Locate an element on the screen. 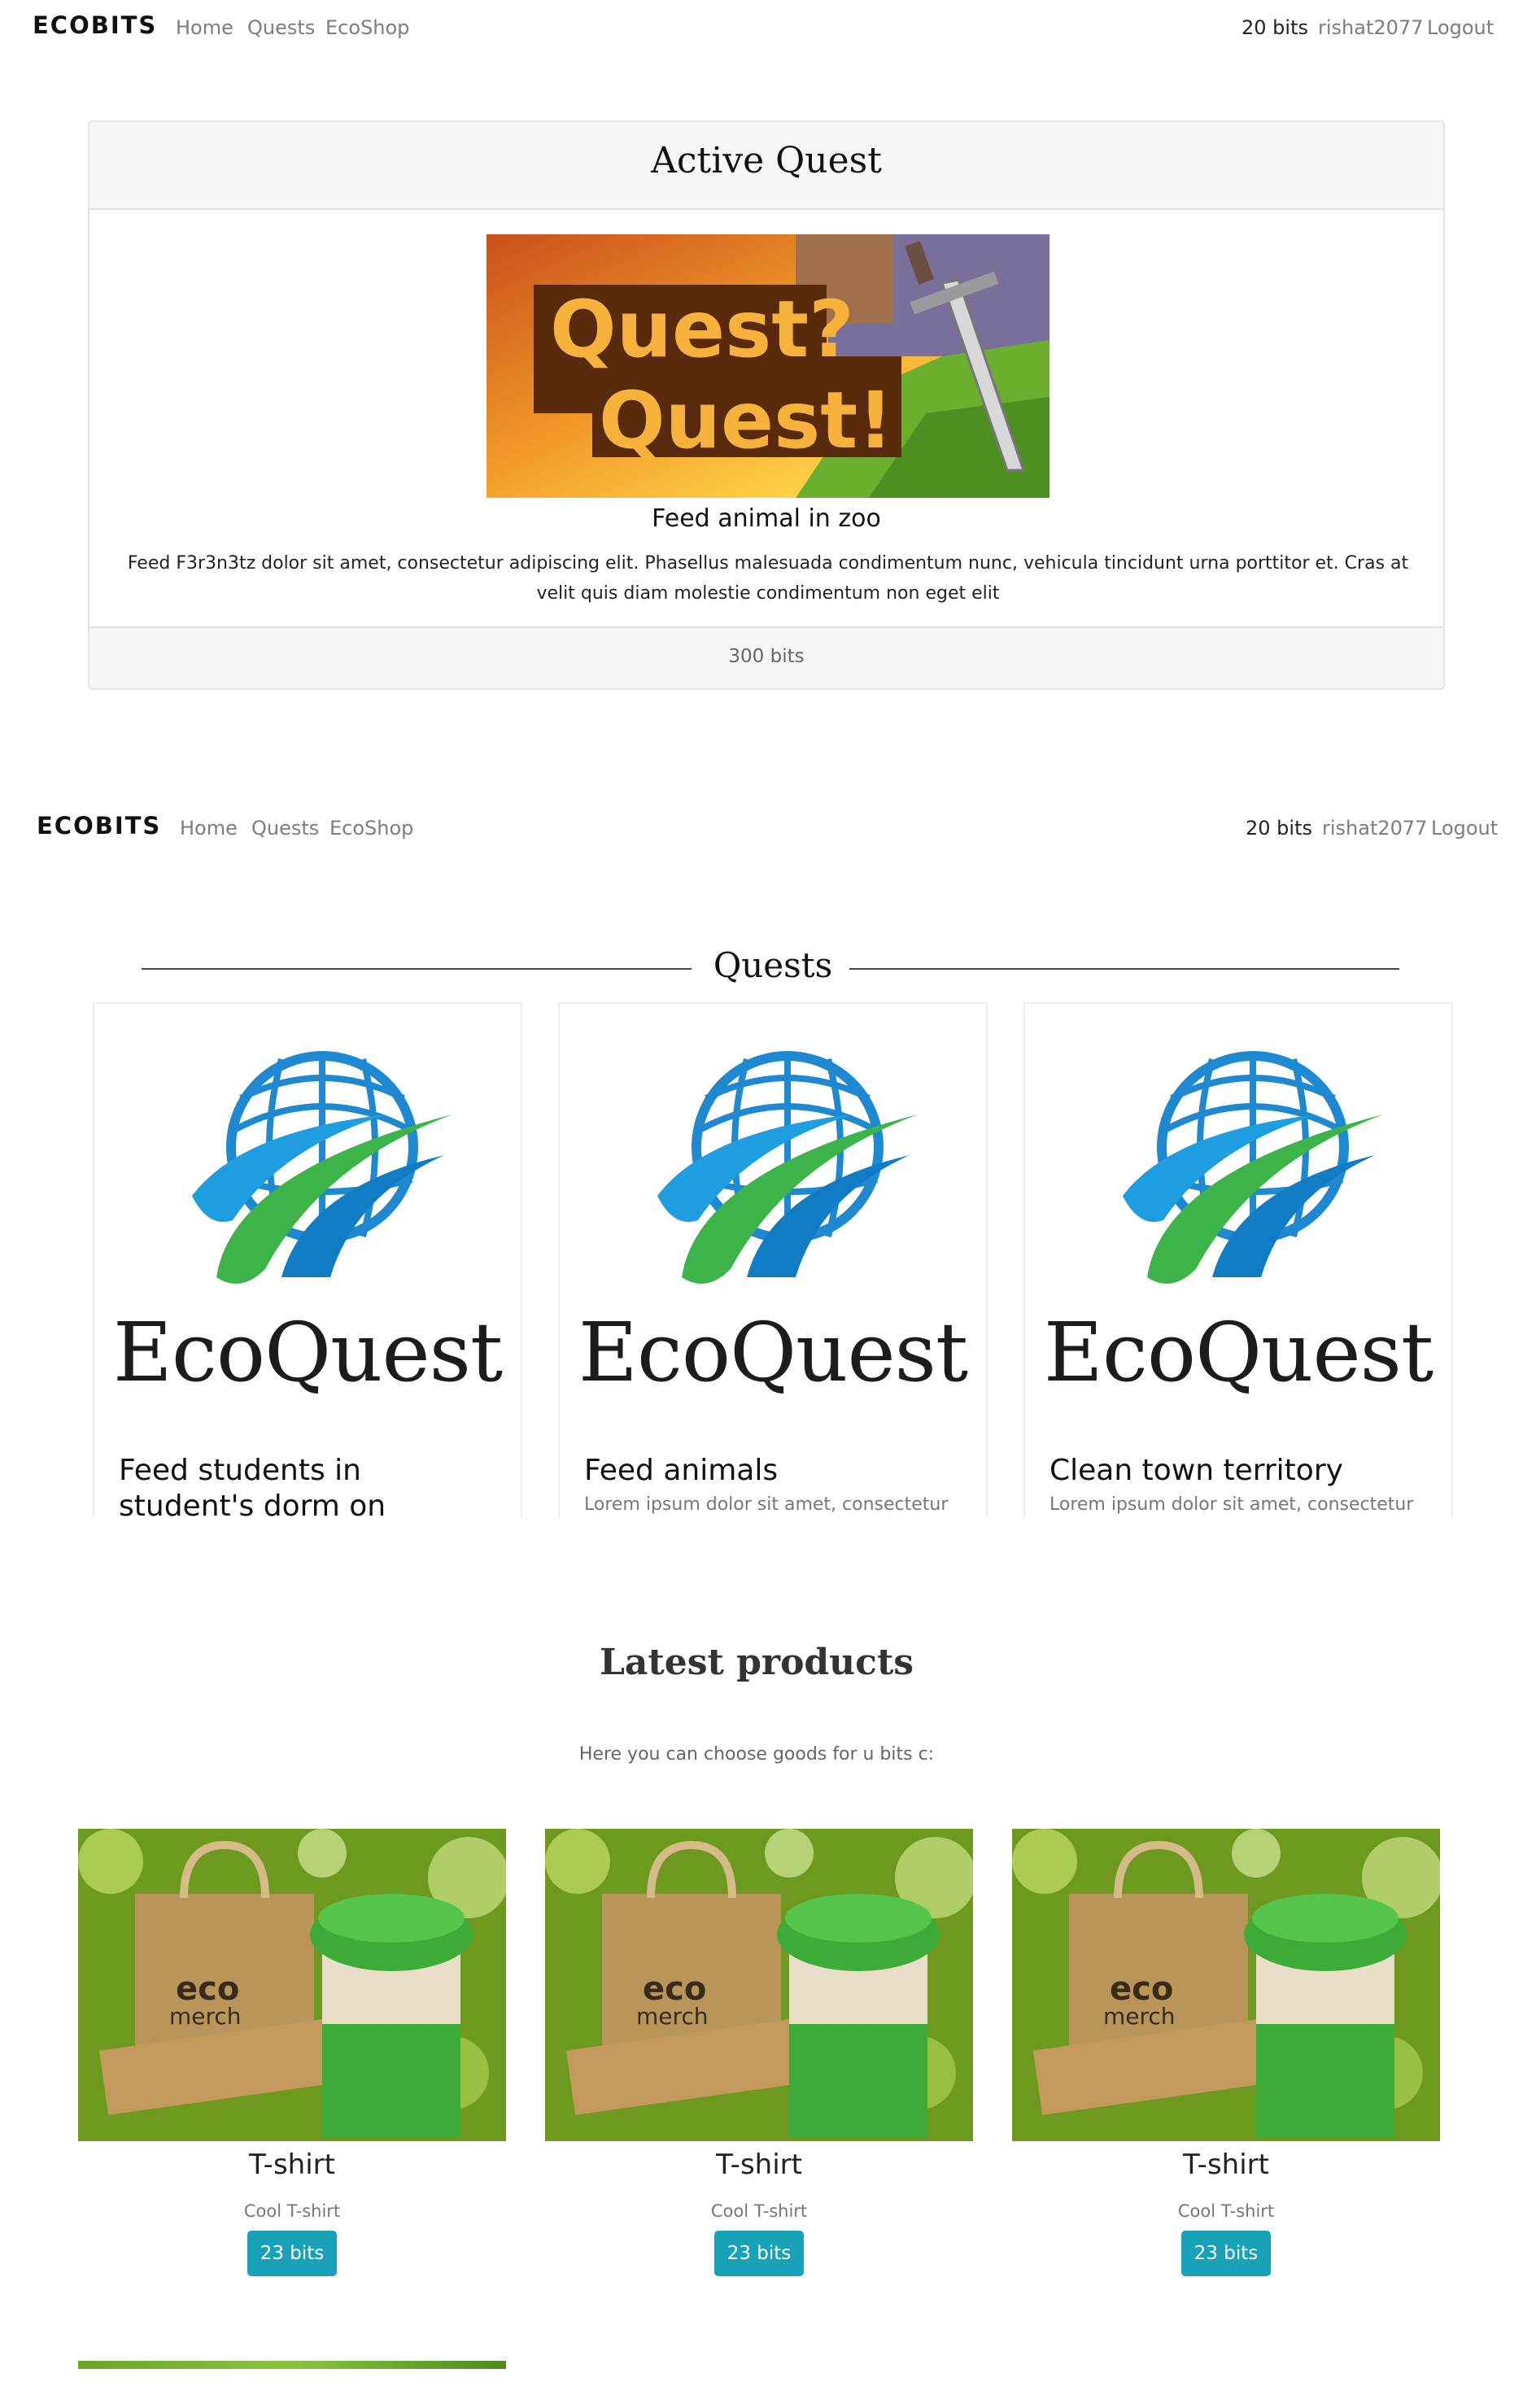  active-quest-name: Feed animal in zoo is located at coordinates (766, 518).